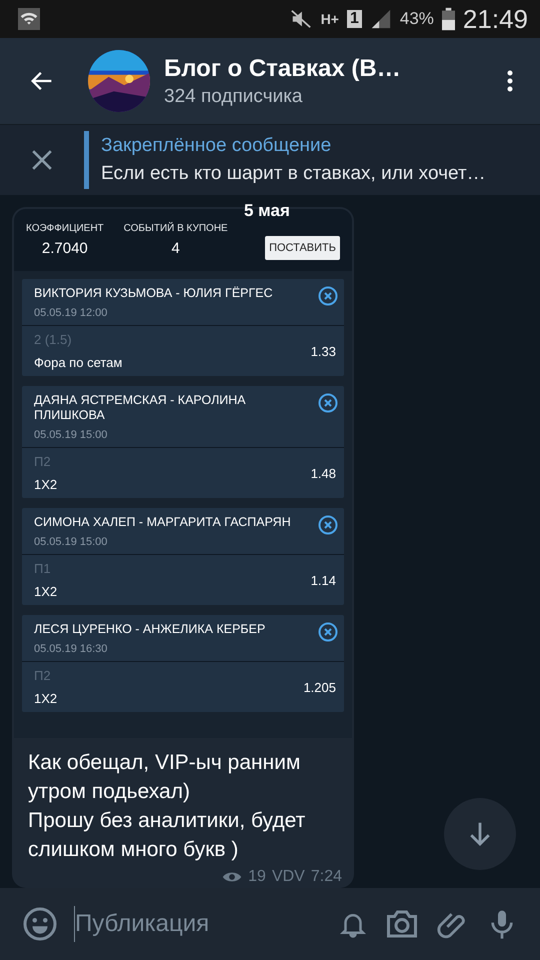  I want to click on subscriber-count: 324 подписчика, so click(234, 97).